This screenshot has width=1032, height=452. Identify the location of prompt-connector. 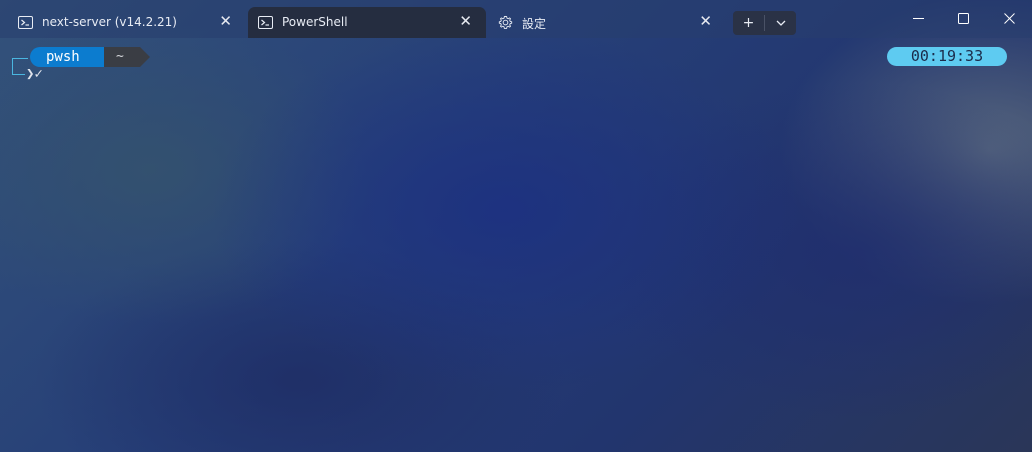
(18, 66).